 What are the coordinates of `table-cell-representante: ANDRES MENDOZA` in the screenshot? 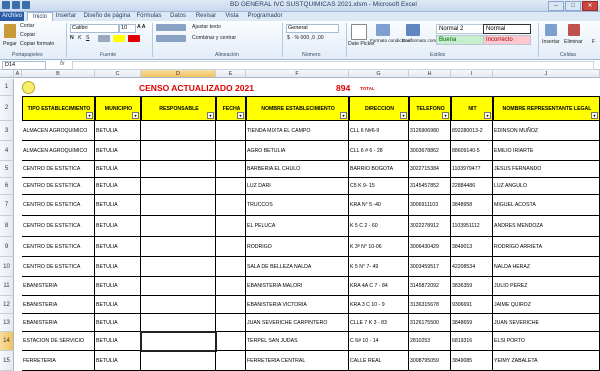 It's located at (546, 226).